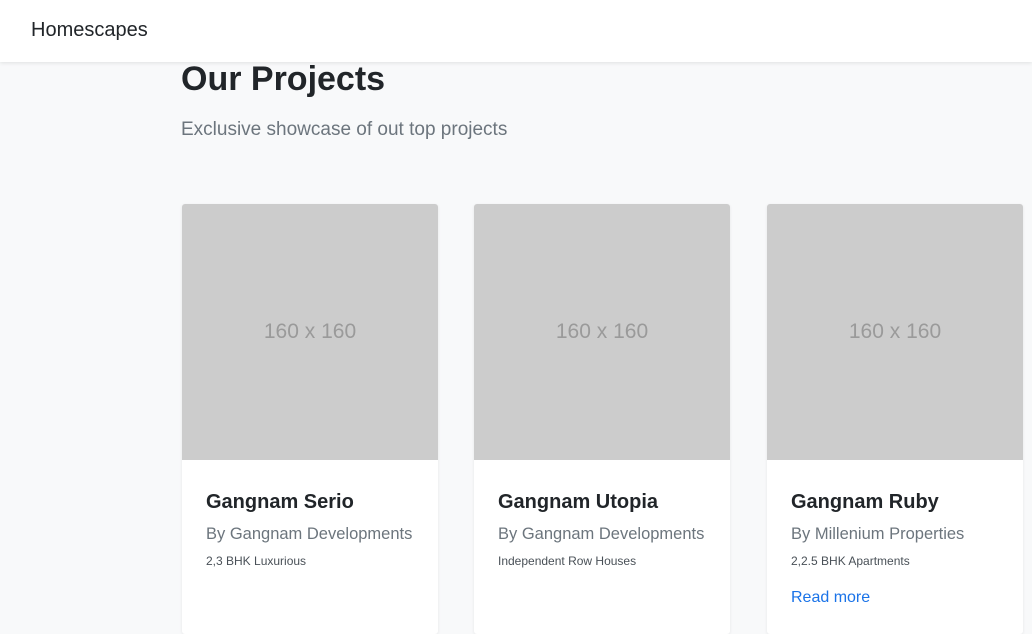 The width and height of the screenshot is (1032, 634). Describe the element at coordinates (567, 561) in the screenshot. I see `project-type: Independent Row Houses` at that location.